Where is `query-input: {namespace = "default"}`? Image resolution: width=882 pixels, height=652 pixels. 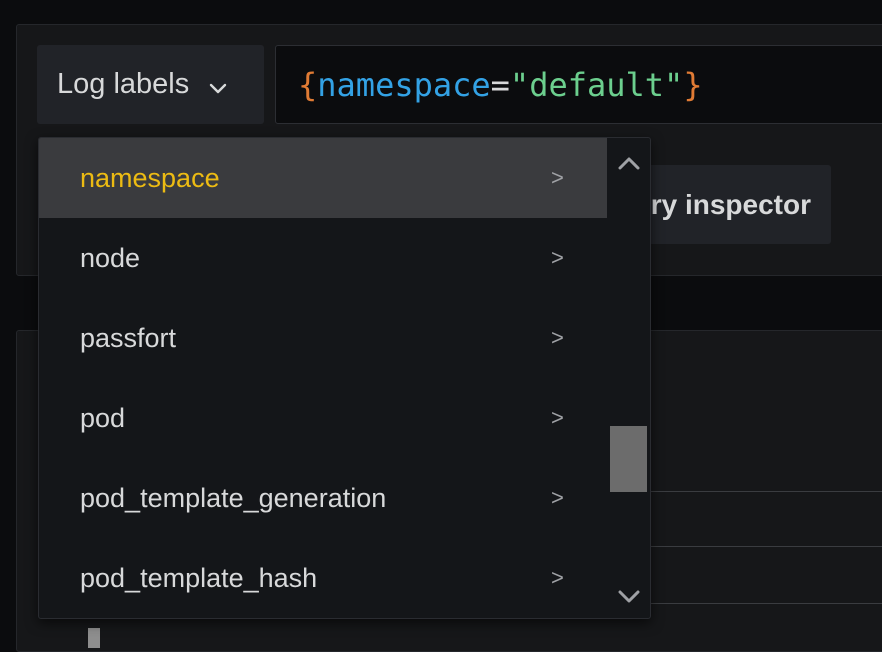 query-input: {namespace = "default"} is located at coordinates (578, 84).